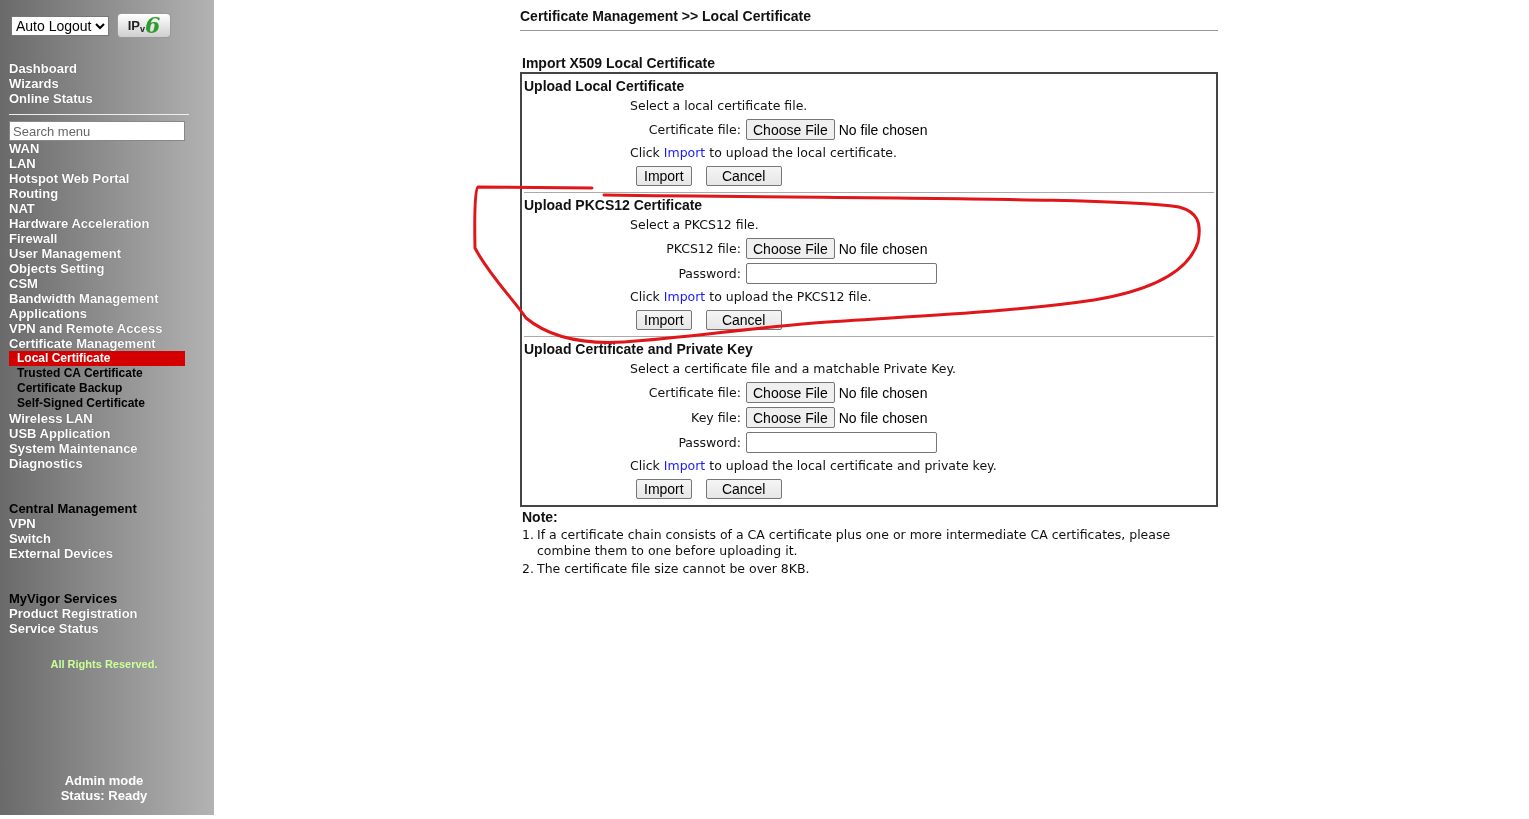 The width and height of the screenshot is (1529, 819). Describe the element at coordinates (97, 298) in the screenshot. I see `sidebar-menu-item: Bandwidth Management` at that location.